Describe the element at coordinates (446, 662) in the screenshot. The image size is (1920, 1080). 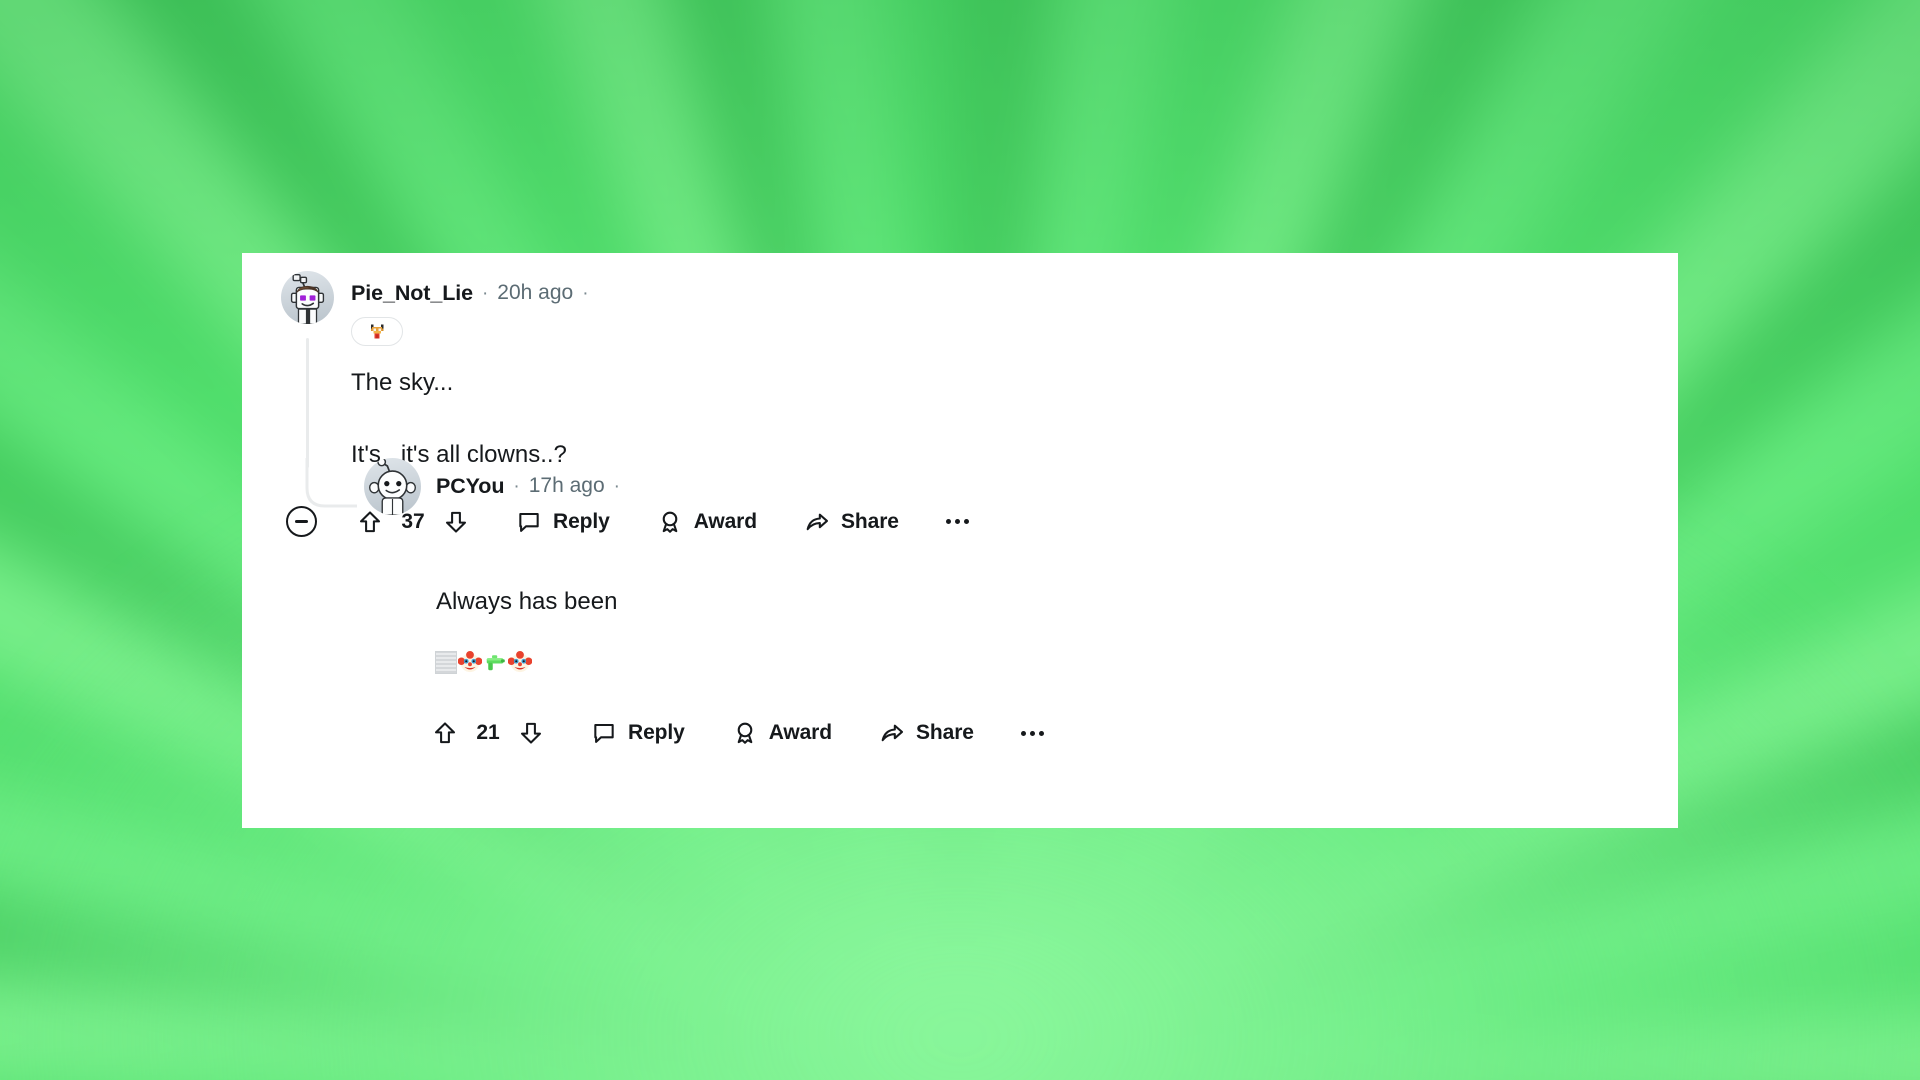
I see `missing-glyph-box-icon` at that location.